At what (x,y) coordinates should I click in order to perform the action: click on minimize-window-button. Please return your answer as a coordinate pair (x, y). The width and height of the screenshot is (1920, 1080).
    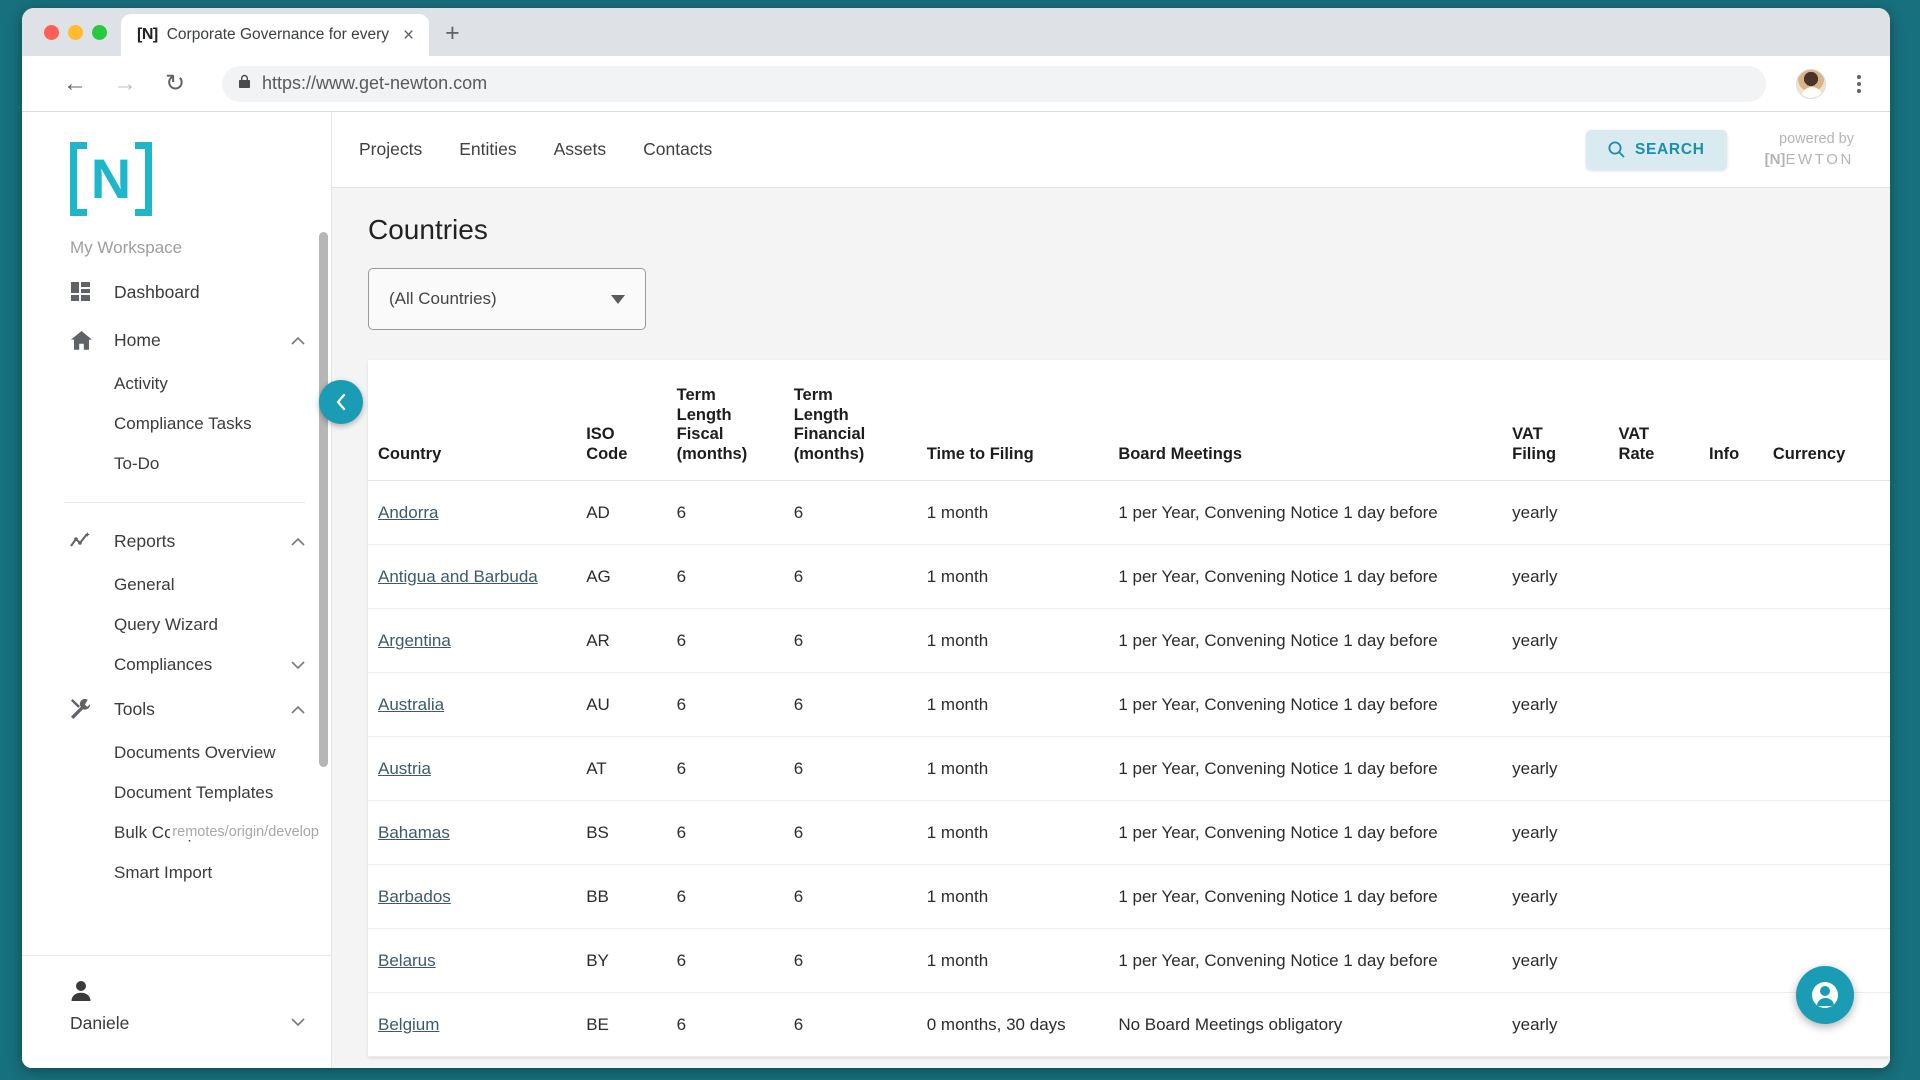
    Looking at the image, I should click on (75, 32).